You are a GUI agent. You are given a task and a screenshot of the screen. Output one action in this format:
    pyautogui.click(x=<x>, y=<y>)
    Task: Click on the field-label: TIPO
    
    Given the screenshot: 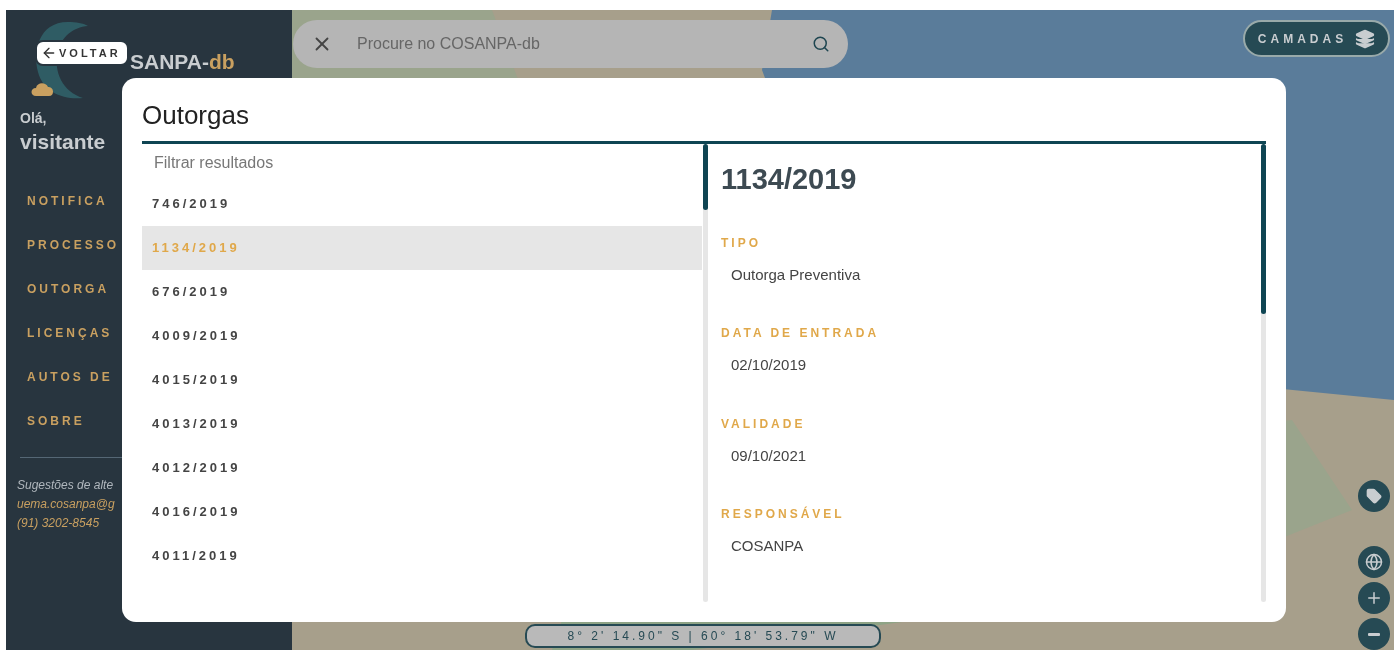 What is the action you would take?
    pyautogui.click(x=741, y=243)
    